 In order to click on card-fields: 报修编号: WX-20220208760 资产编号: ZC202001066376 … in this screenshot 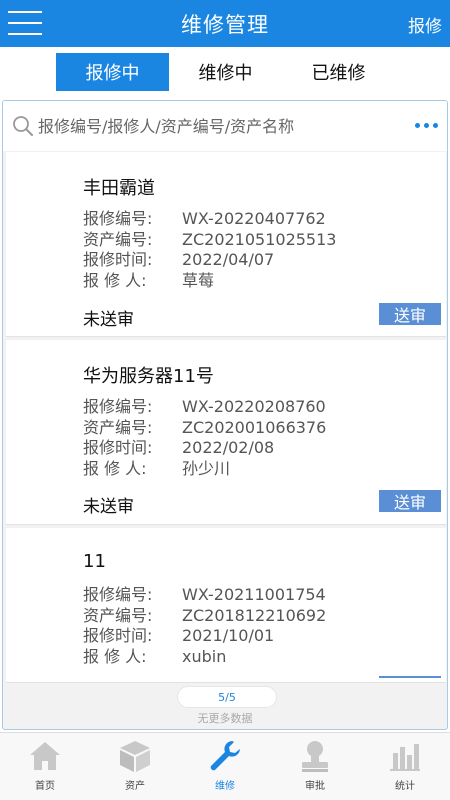, I will do `click(204, 438)`.